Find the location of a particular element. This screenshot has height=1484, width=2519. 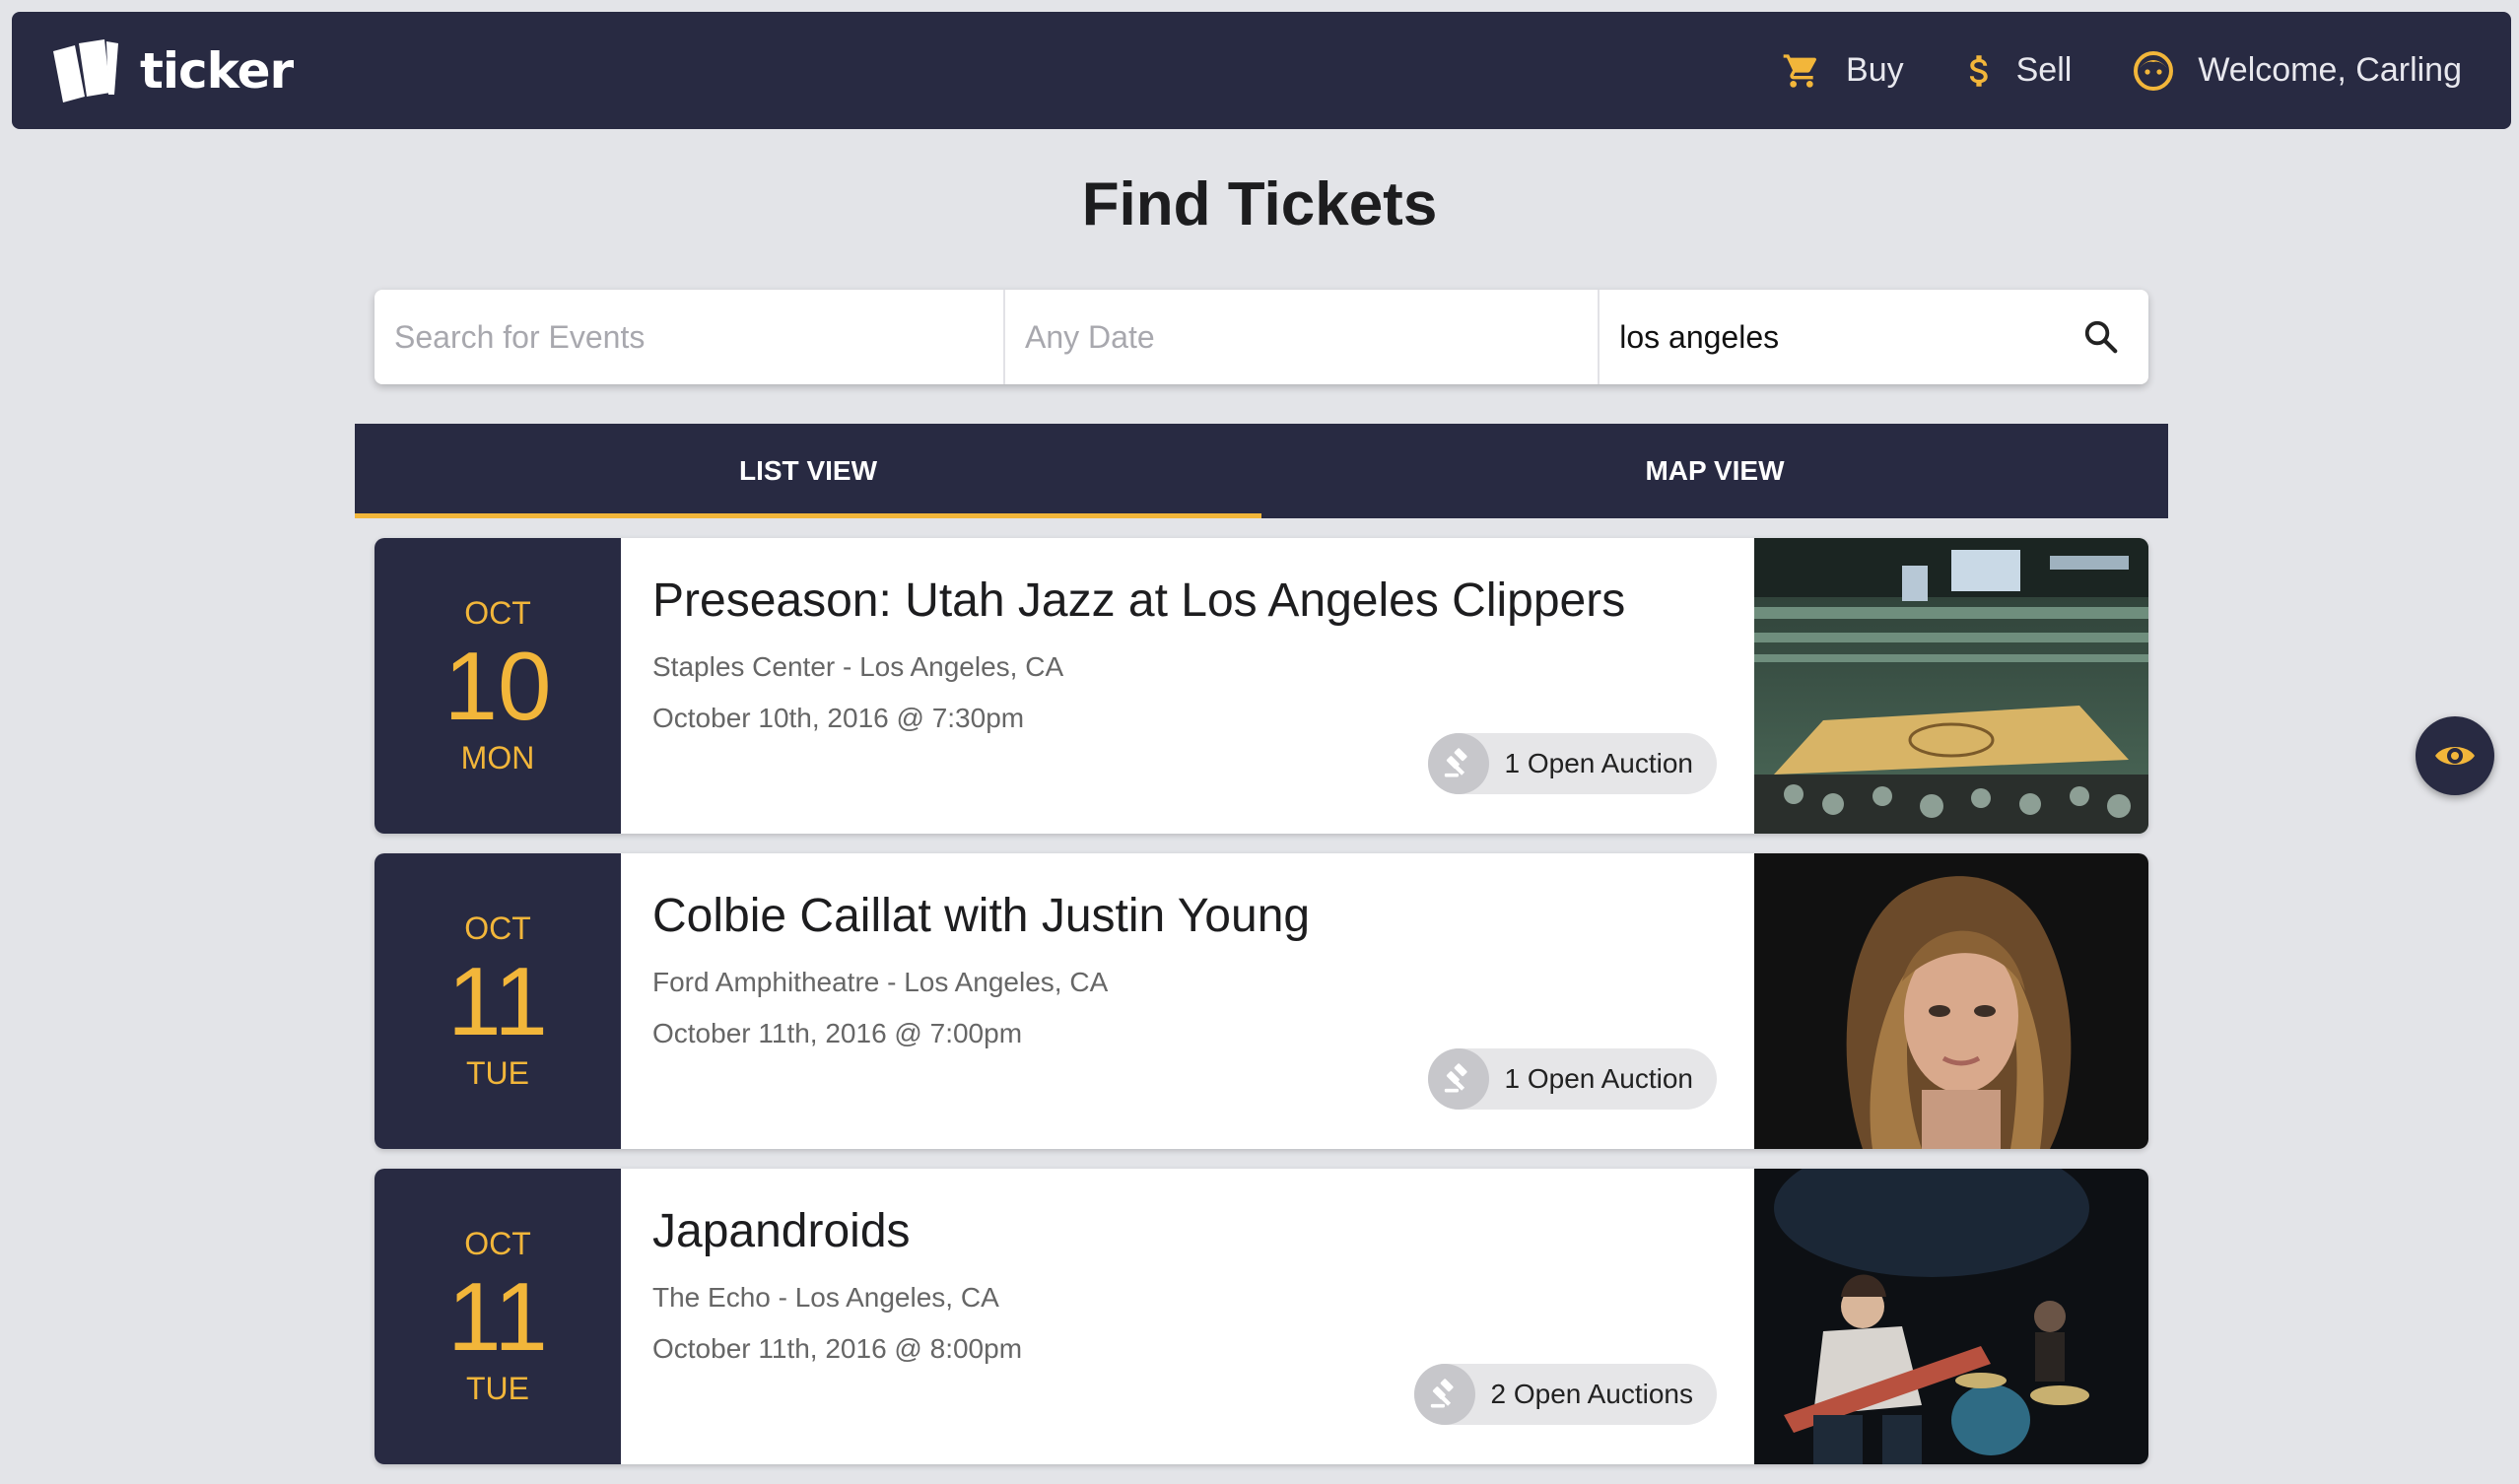

open-auction-badge: 2 Open Auctions is located at coordinates (1565, 1394).